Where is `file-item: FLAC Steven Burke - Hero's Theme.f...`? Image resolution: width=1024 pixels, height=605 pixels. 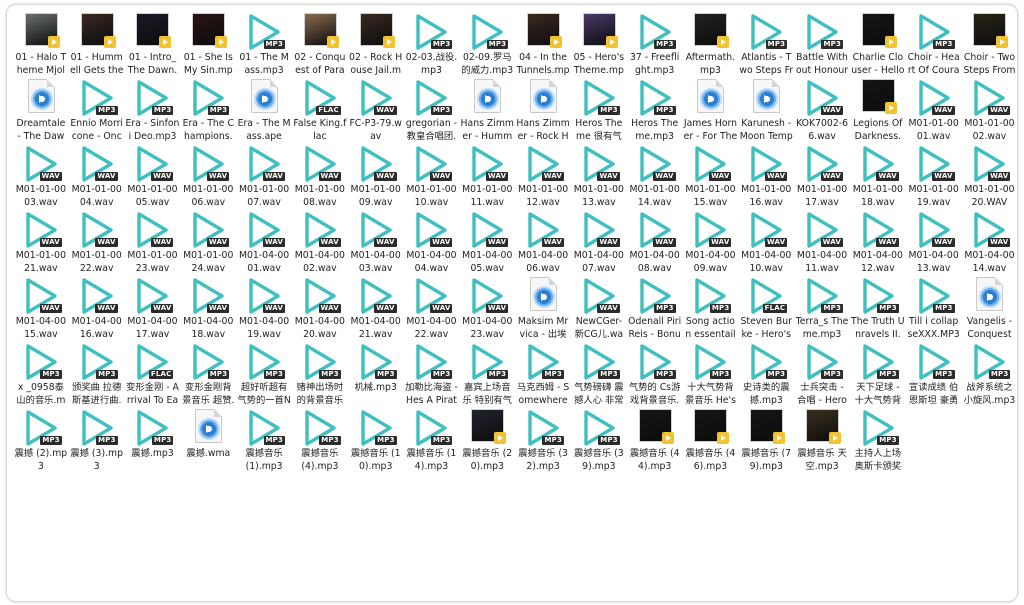
file-item: FLAC Steven Burke - Hero's Theme.f... is located at coordinates (766, 308).